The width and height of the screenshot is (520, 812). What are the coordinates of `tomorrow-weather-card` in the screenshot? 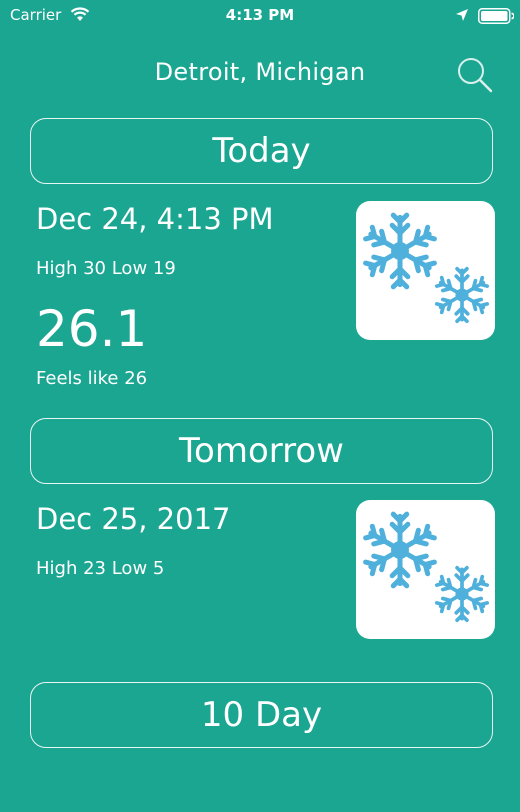 It's located at (425, 569).